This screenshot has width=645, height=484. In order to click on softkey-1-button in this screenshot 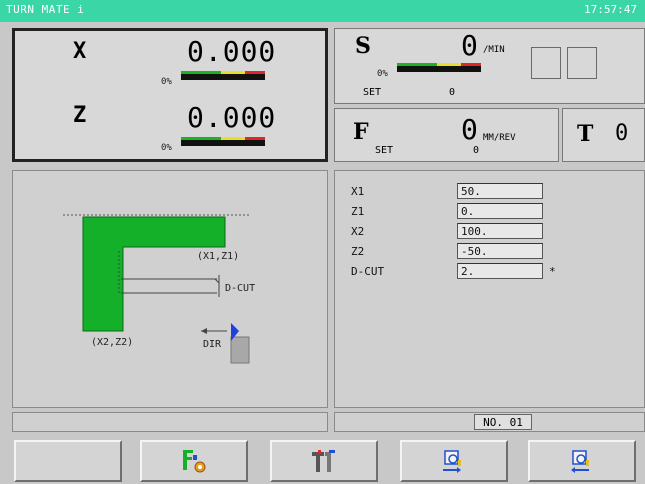, I will do `click(68, 461)`.